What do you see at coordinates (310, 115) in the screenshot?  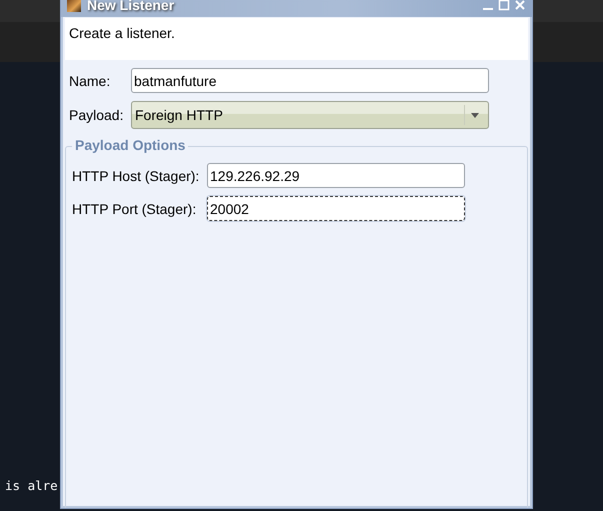 I see `payload-dropdown: Foreign HTTP` at bounding box center [310, 115].